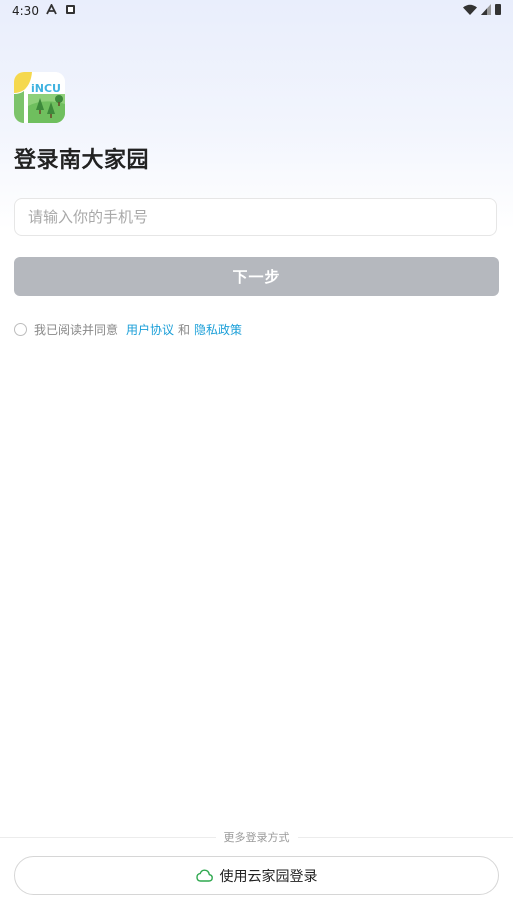  I want to click on notification-app-icon, so click(70, 9).